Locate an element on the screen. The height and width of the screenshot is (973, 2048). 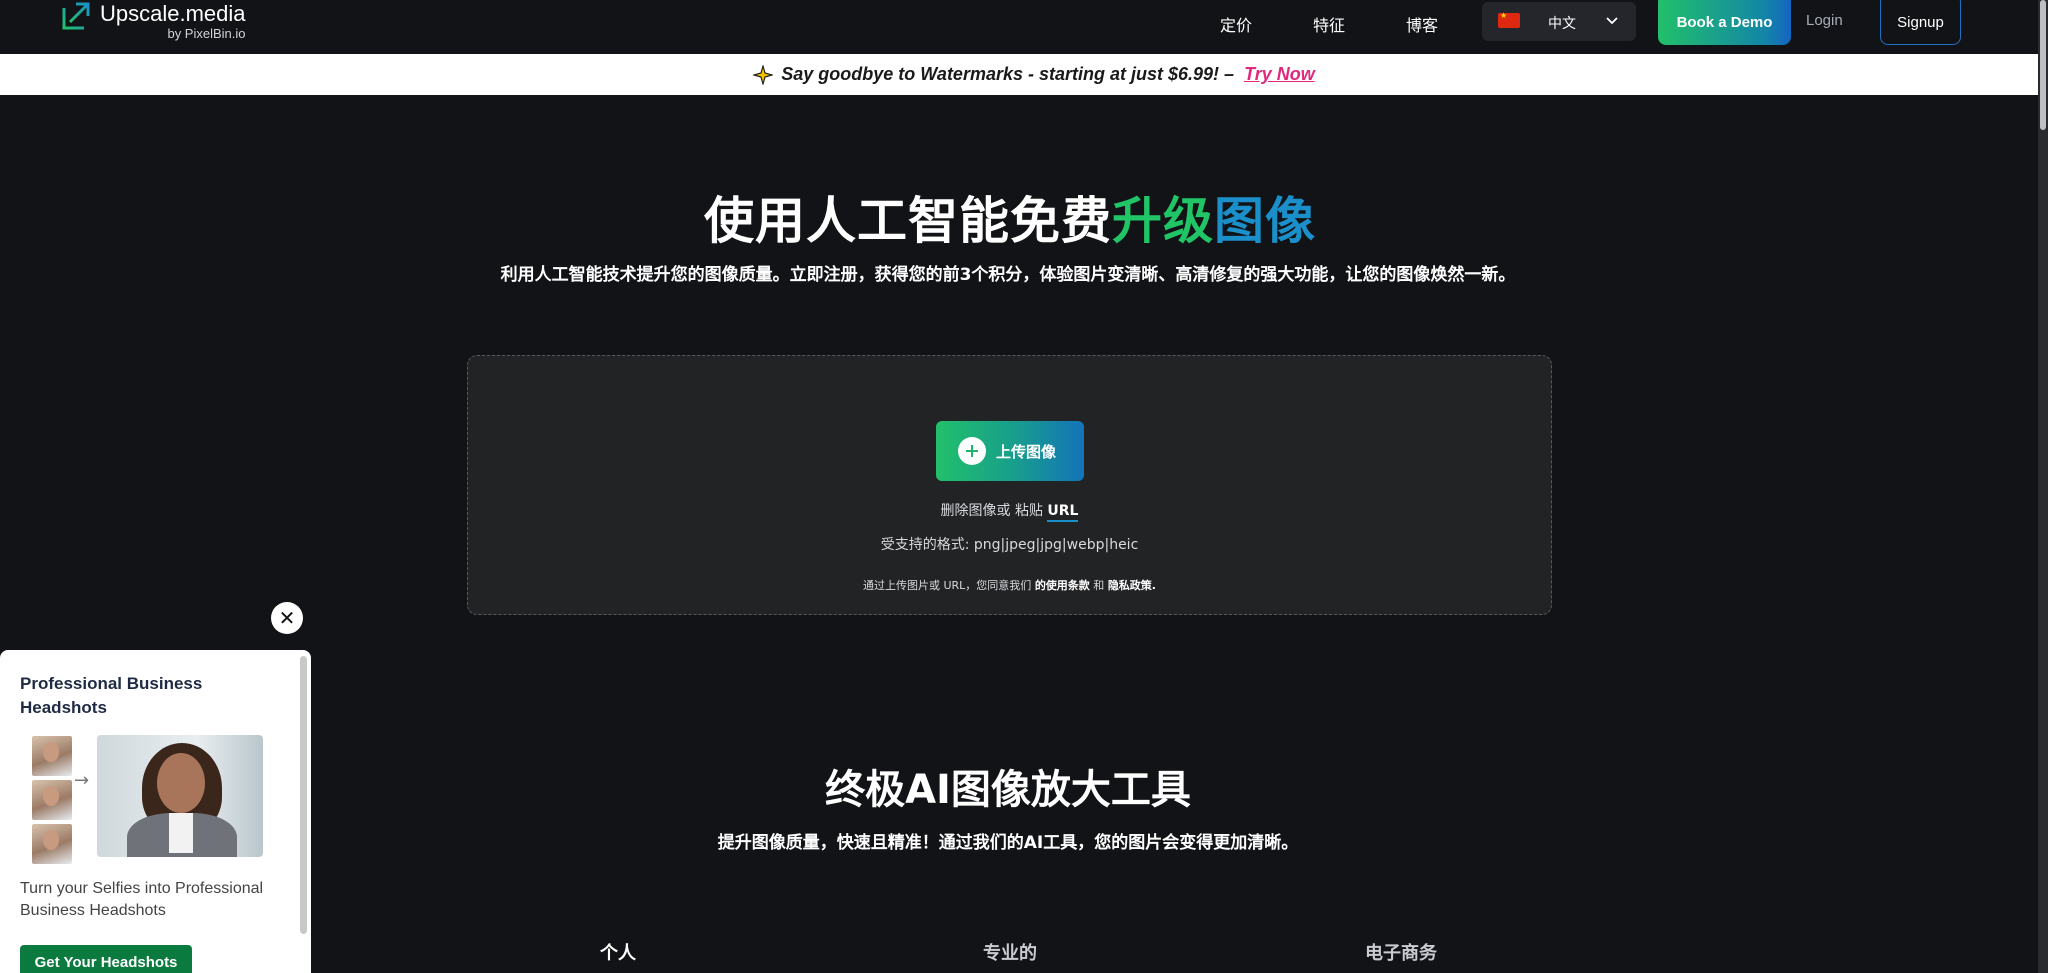
tab-personal: 个人 is located at coordinates (618, 952).